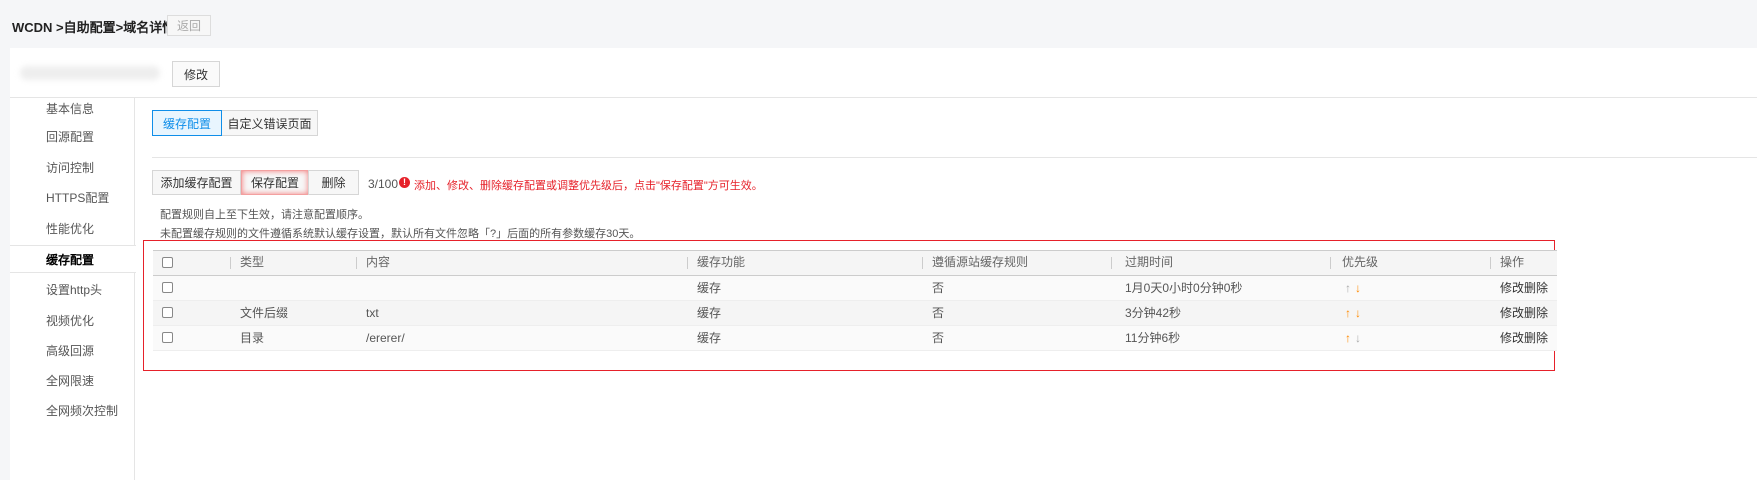  Describe the element at coordinates (72, 381) in the screenshot. I see `sidebar-item: 全网限速` at that location.